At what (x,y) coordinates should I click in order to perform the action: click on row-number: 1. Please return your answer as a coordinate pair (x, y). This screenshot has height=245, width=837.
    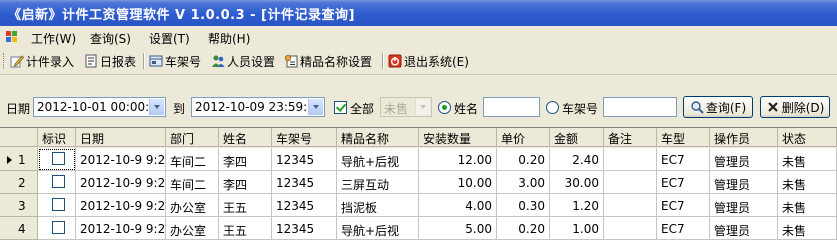
    Looking at the image, I should click on (22, 160).